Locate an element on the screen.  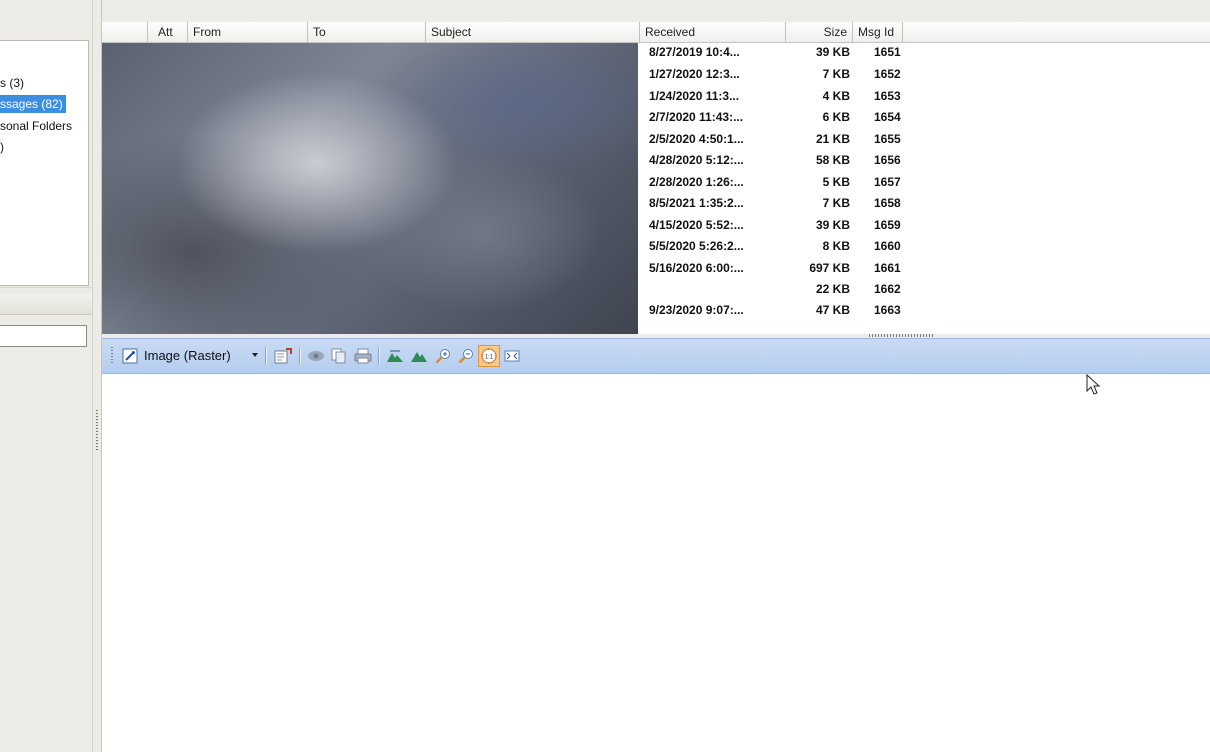
folder-tree: s (3) ssages (82) sonal Folders ) is located at coordinates (44, 163).